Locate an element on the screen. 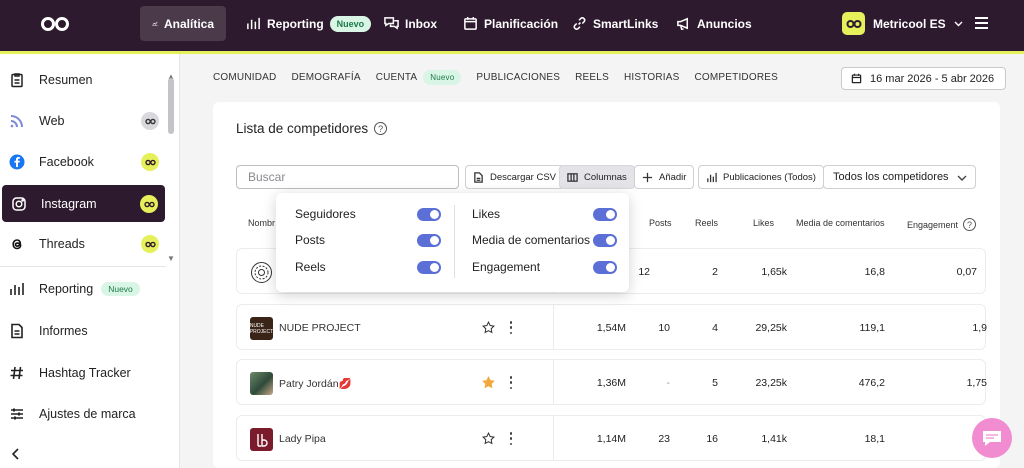 This screenshot has width=1024, height=468. sidebar-item-reporting: Reporting Nuevo is located at coordinates (83, 288).